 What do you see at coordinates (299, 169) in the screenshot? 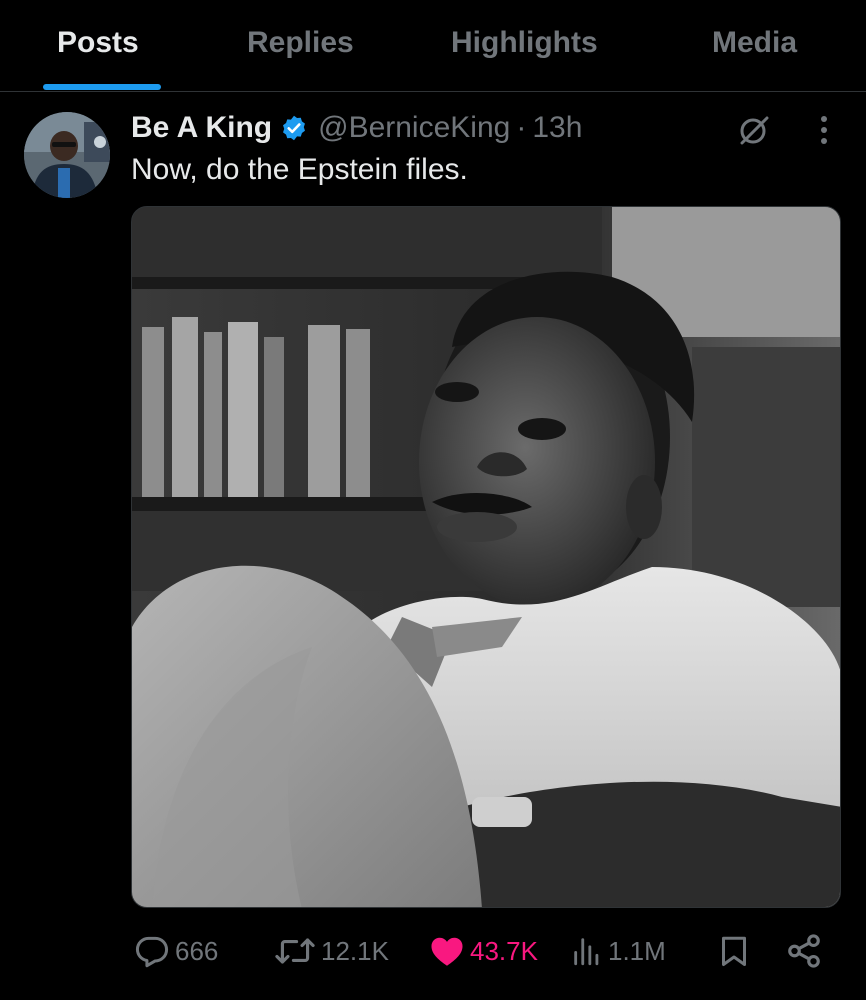
I see `post-text: Now, do the Epstein files.` at bounding box center [299, 169].